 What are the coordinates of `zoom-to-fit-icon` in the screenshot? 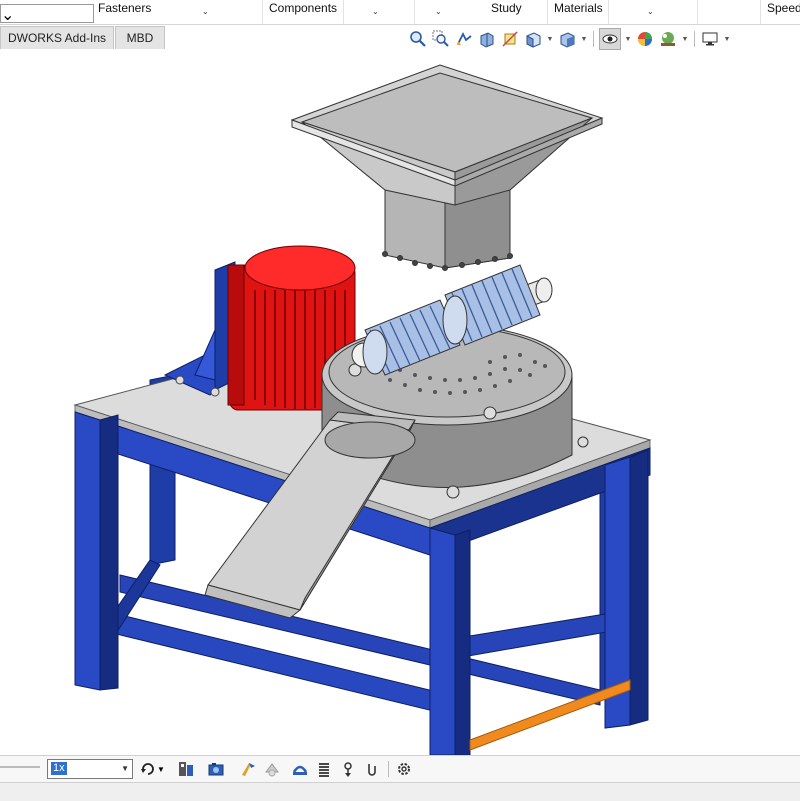 It's located at (418, 39).